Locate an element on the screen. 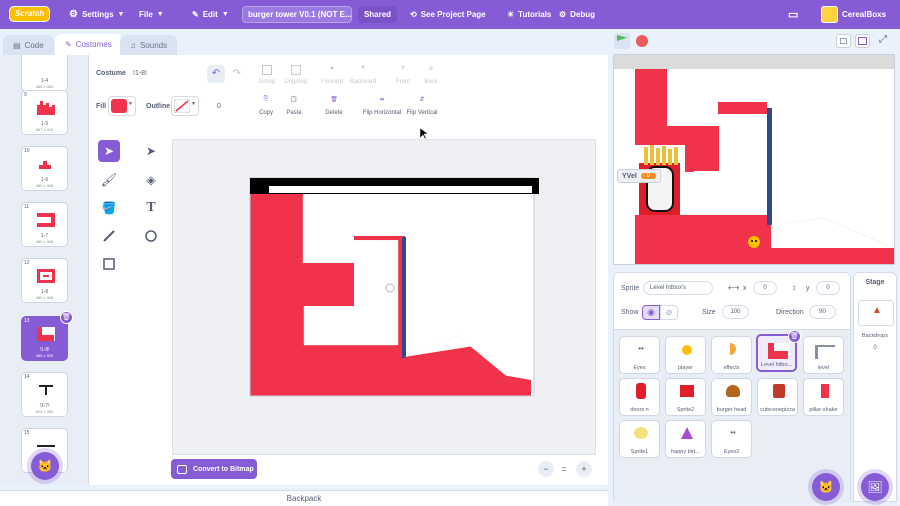 Image resolution: width=900 pixels, height=506 pixels. costume-name-input: !1-8! is located at coordinates (140, 73).